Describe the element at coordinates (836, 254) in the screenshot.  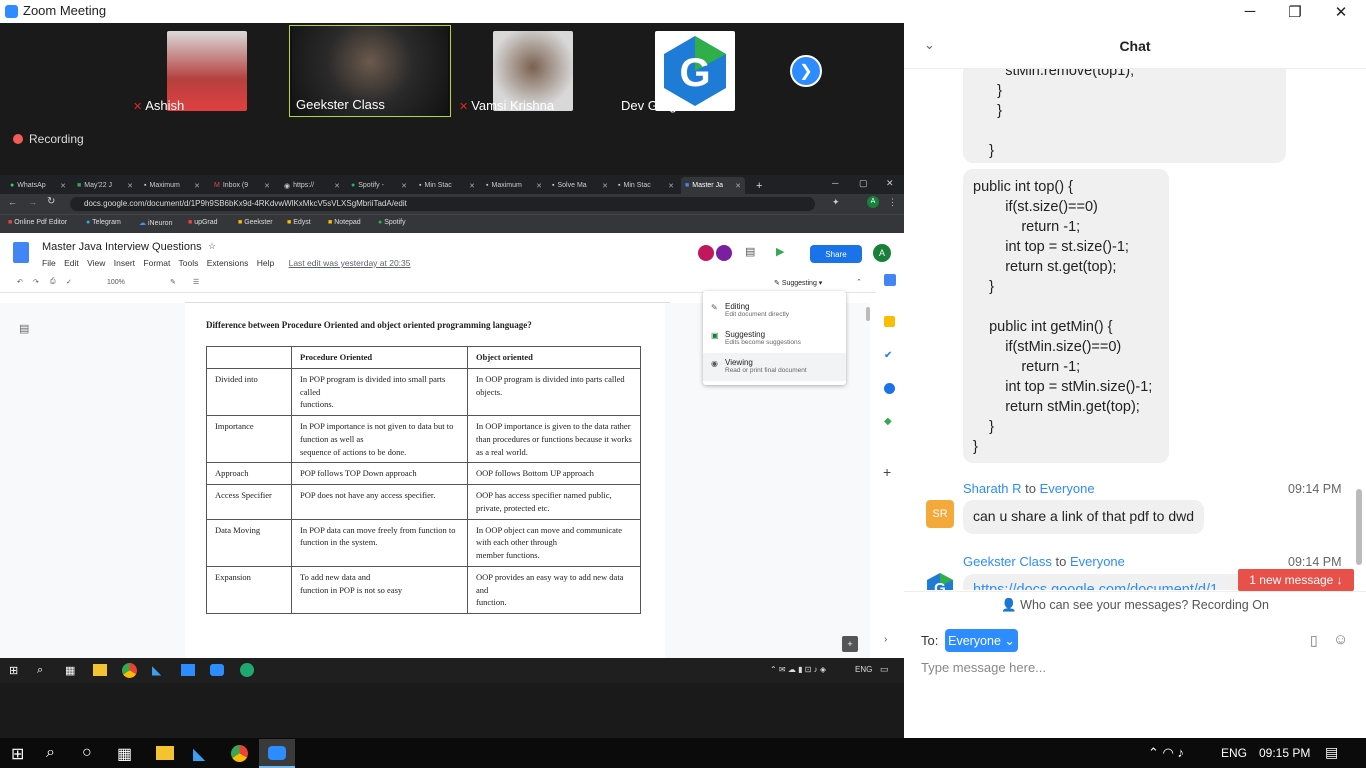
I see `share-button: Share` at that location.